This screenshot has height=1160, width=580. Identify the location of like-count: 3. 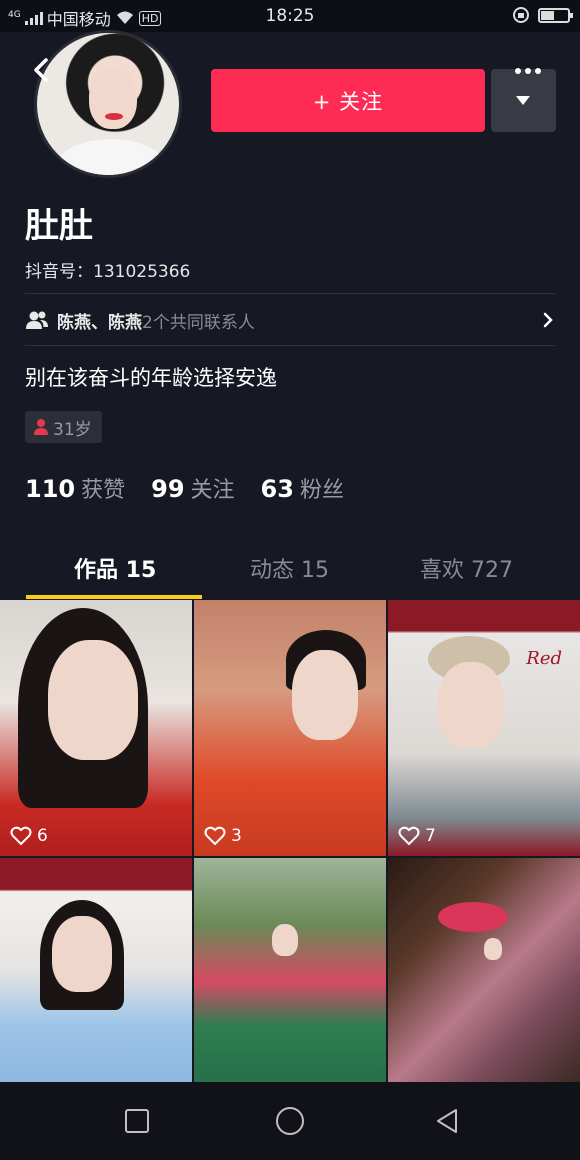
(223, 836).